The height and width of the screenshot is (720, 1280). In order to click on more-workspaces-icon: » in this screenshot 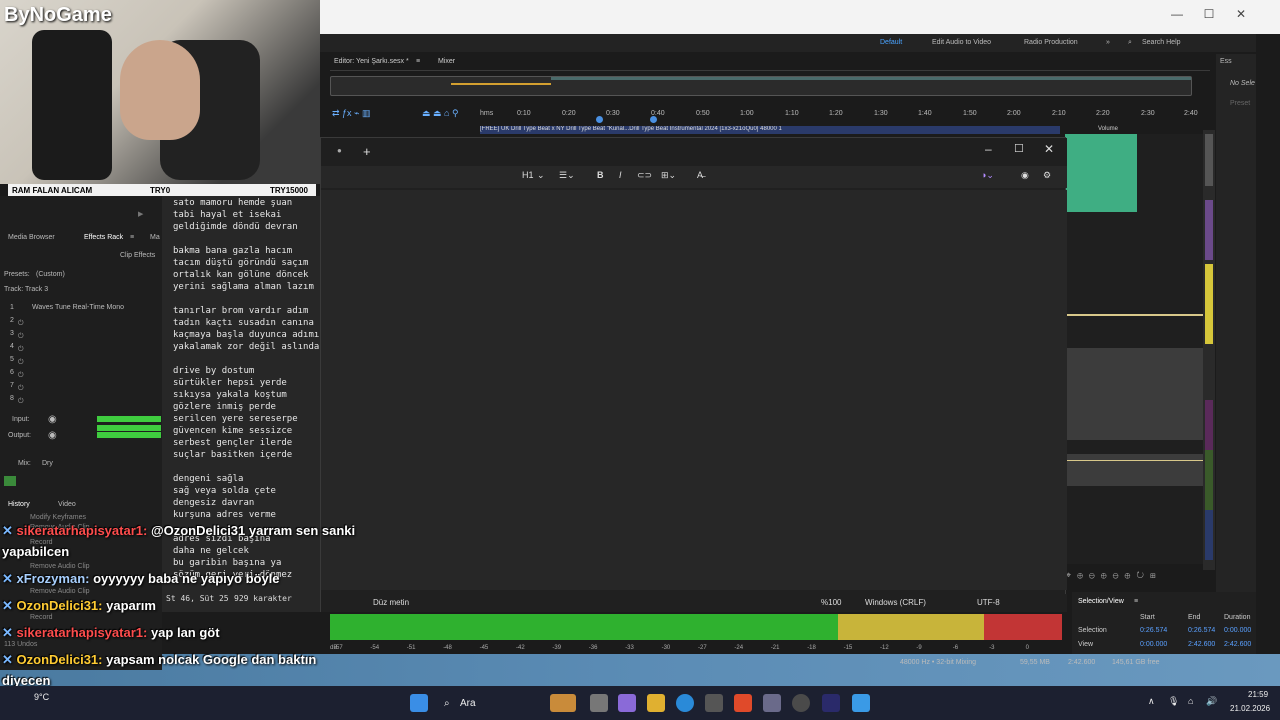, I will do `click(1108, 42)`.